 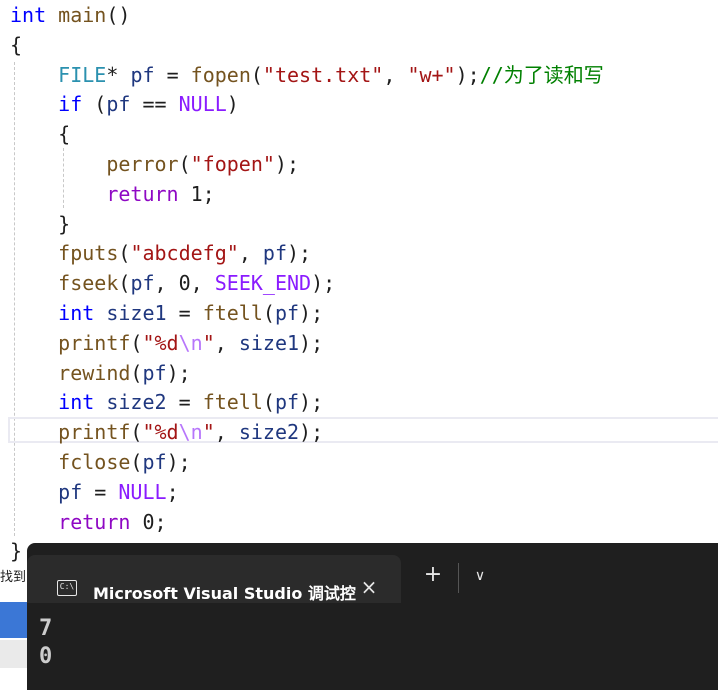 What do you see at coordinates (82, 15) in the screenshot?
I see `code-token: main` at bounding box center [82, 15].